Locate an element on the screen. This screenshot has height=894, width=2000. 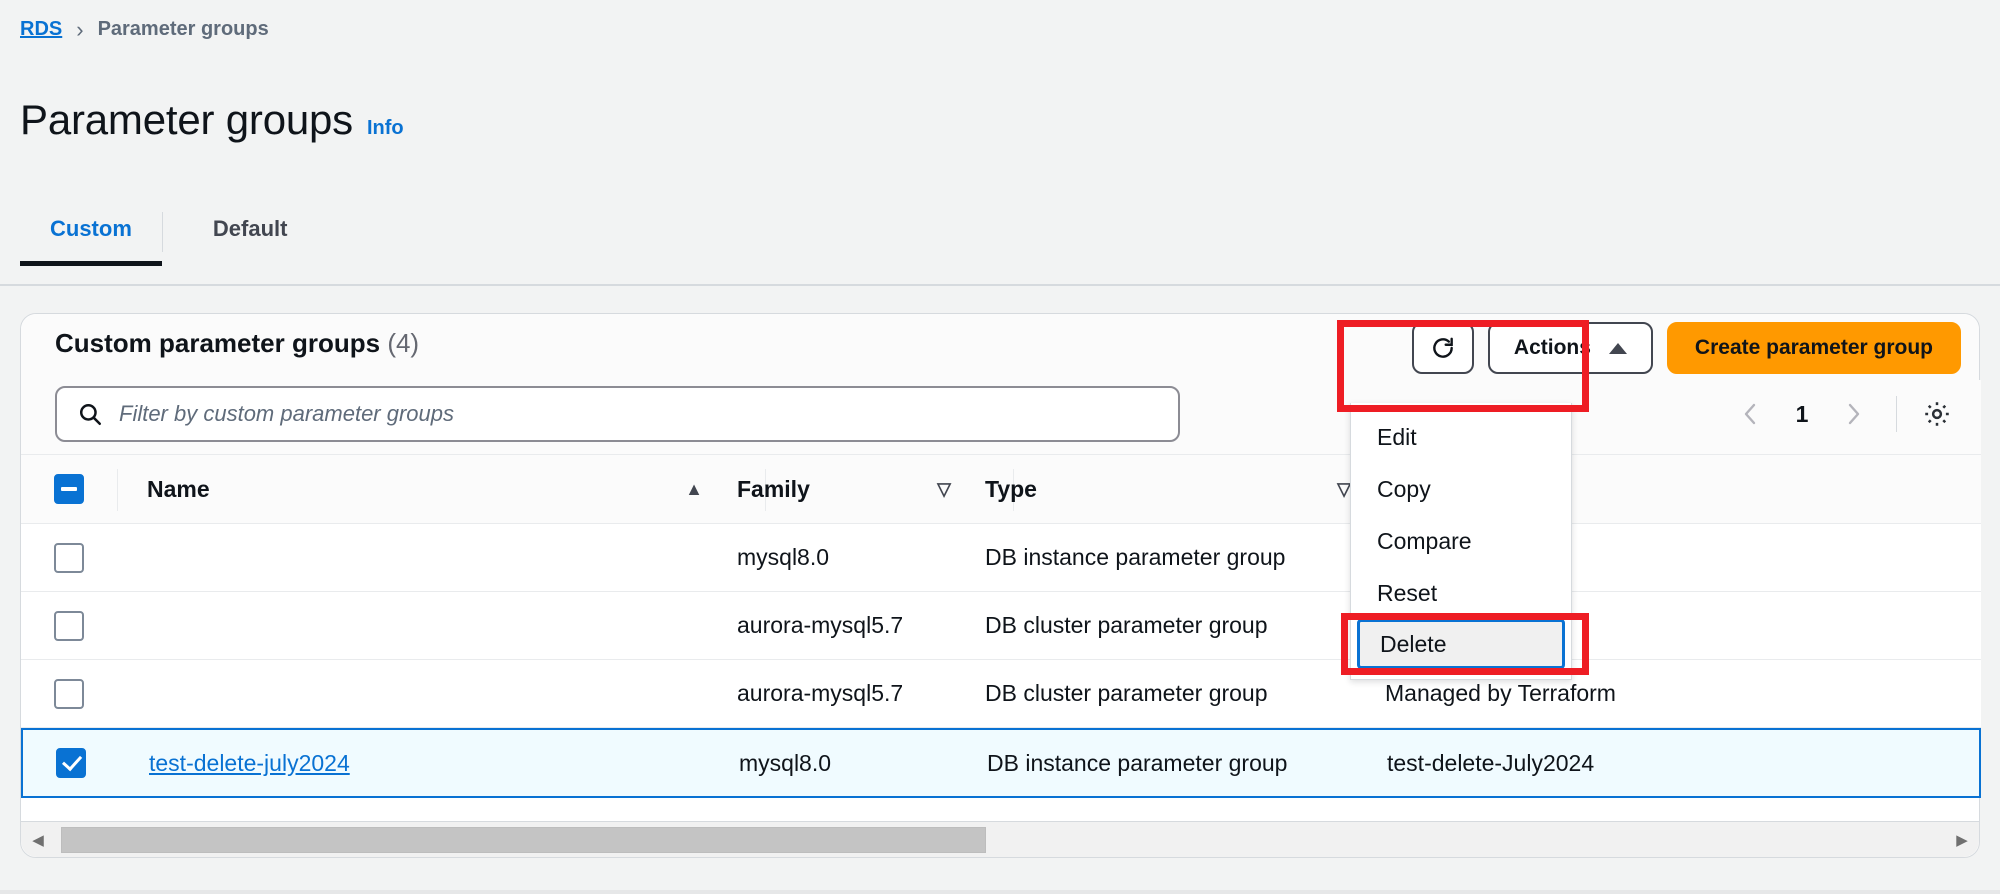
tab-default: Default is located at coordinates (250, 232).